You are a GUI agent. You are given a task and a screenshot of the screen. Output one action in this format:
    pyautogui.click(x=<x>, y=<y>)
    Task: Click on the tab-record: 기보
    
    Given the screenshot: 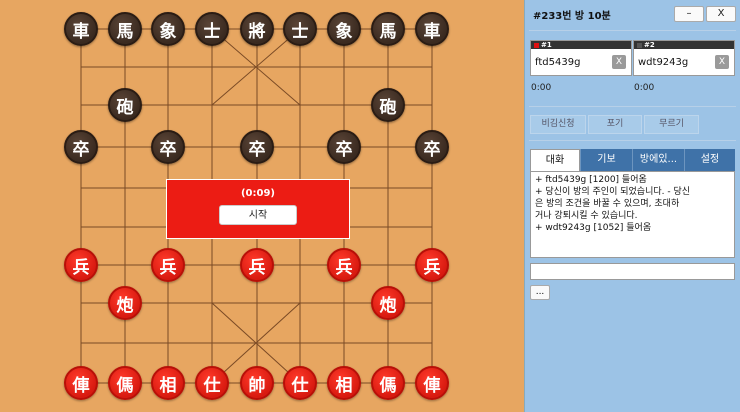 What is the action you would take?
    pyautogui.click(x=606, y=160)
    